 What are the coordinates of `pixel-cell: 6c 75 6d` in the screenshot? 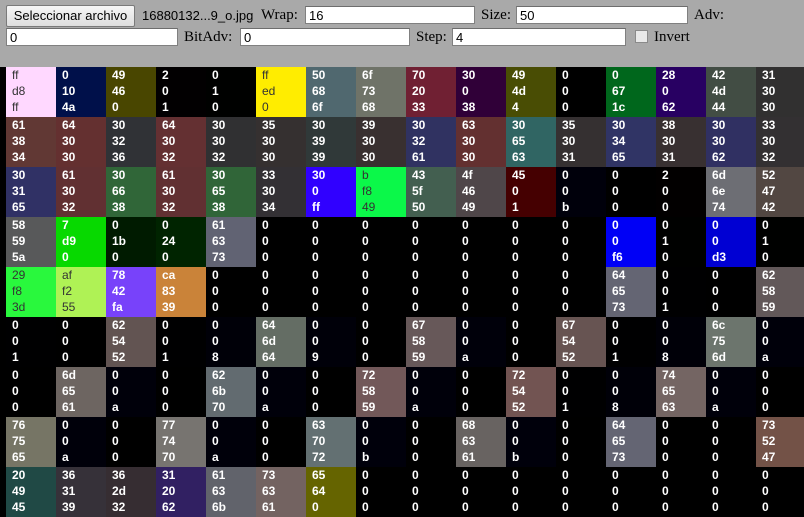 It's located at (731, 342).